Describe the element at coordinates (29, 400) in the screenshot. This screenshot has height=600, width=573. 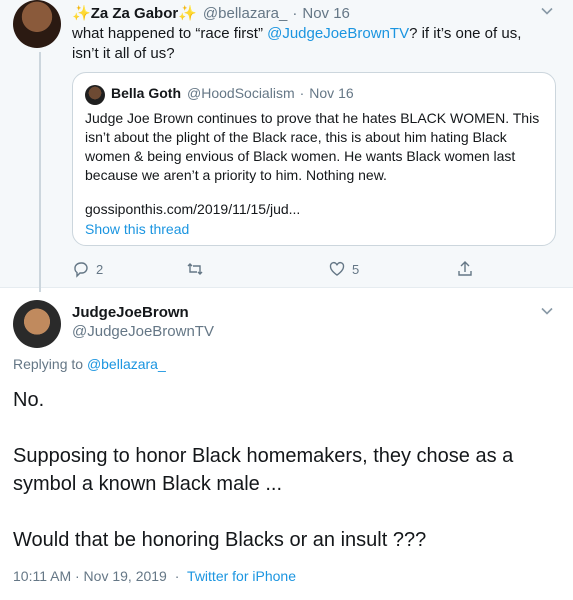
I see `tweet-line: No.` at that location.